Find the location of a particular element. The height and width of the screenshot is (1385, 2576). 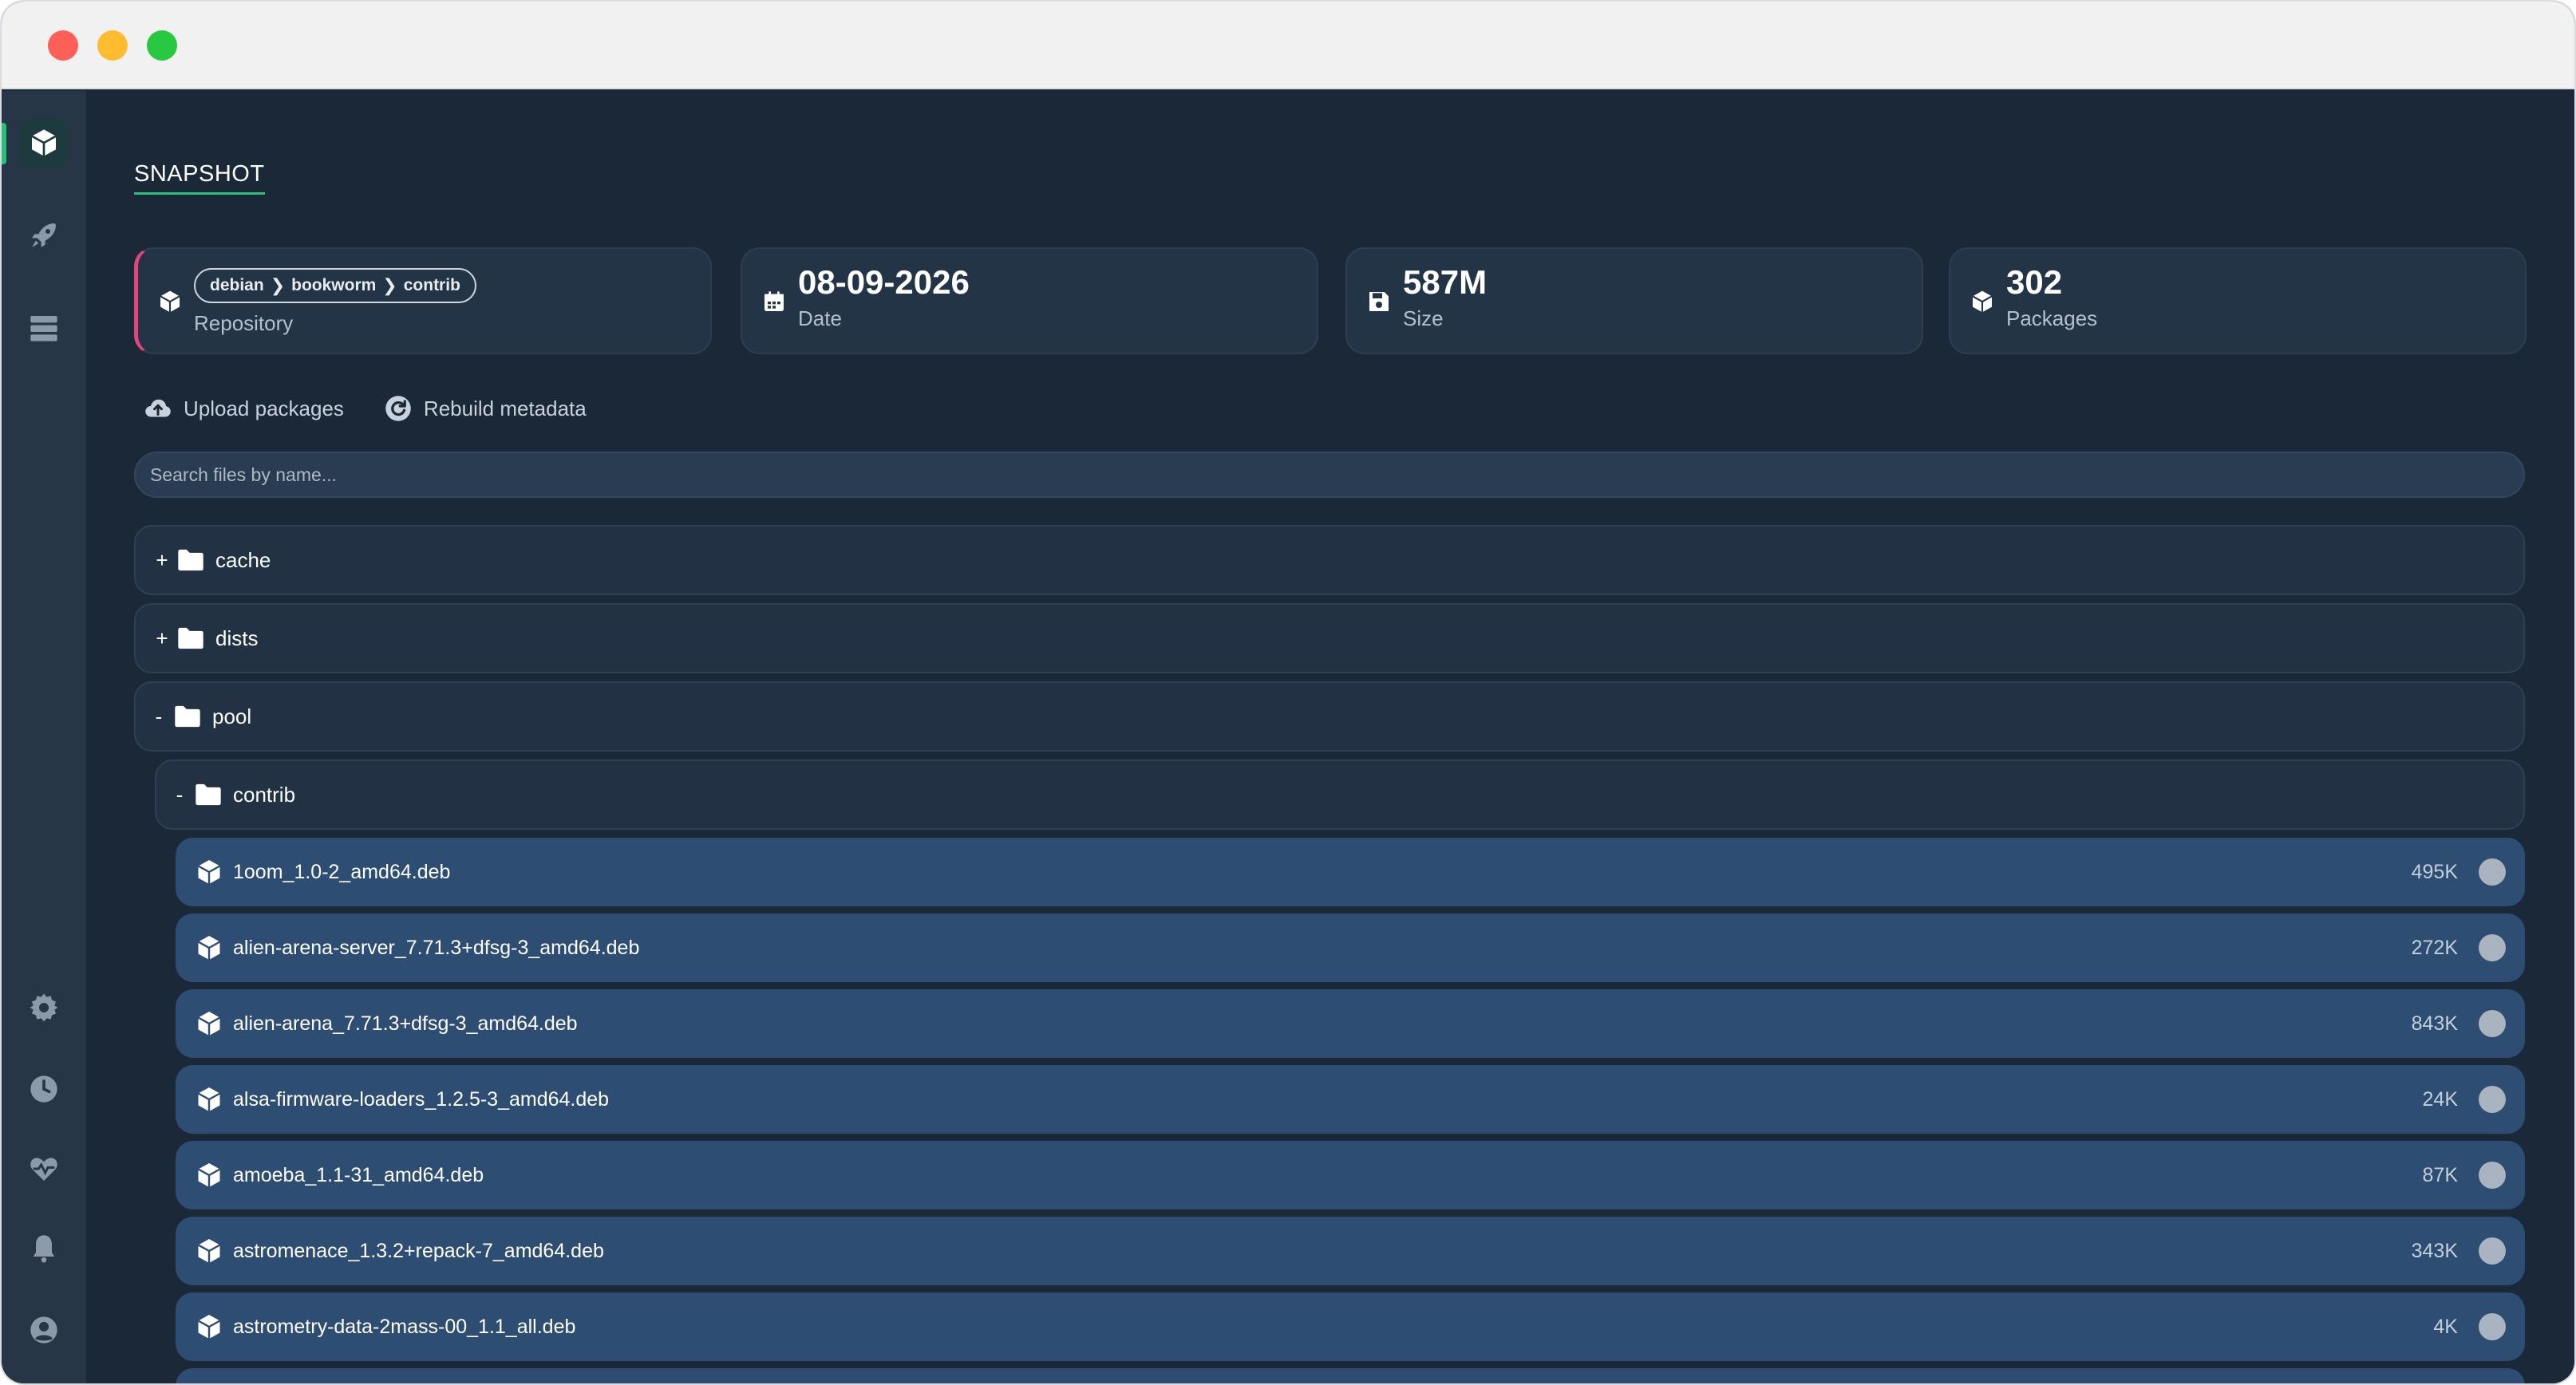

file-size: 843K is located at coordinates (2434, 1023).